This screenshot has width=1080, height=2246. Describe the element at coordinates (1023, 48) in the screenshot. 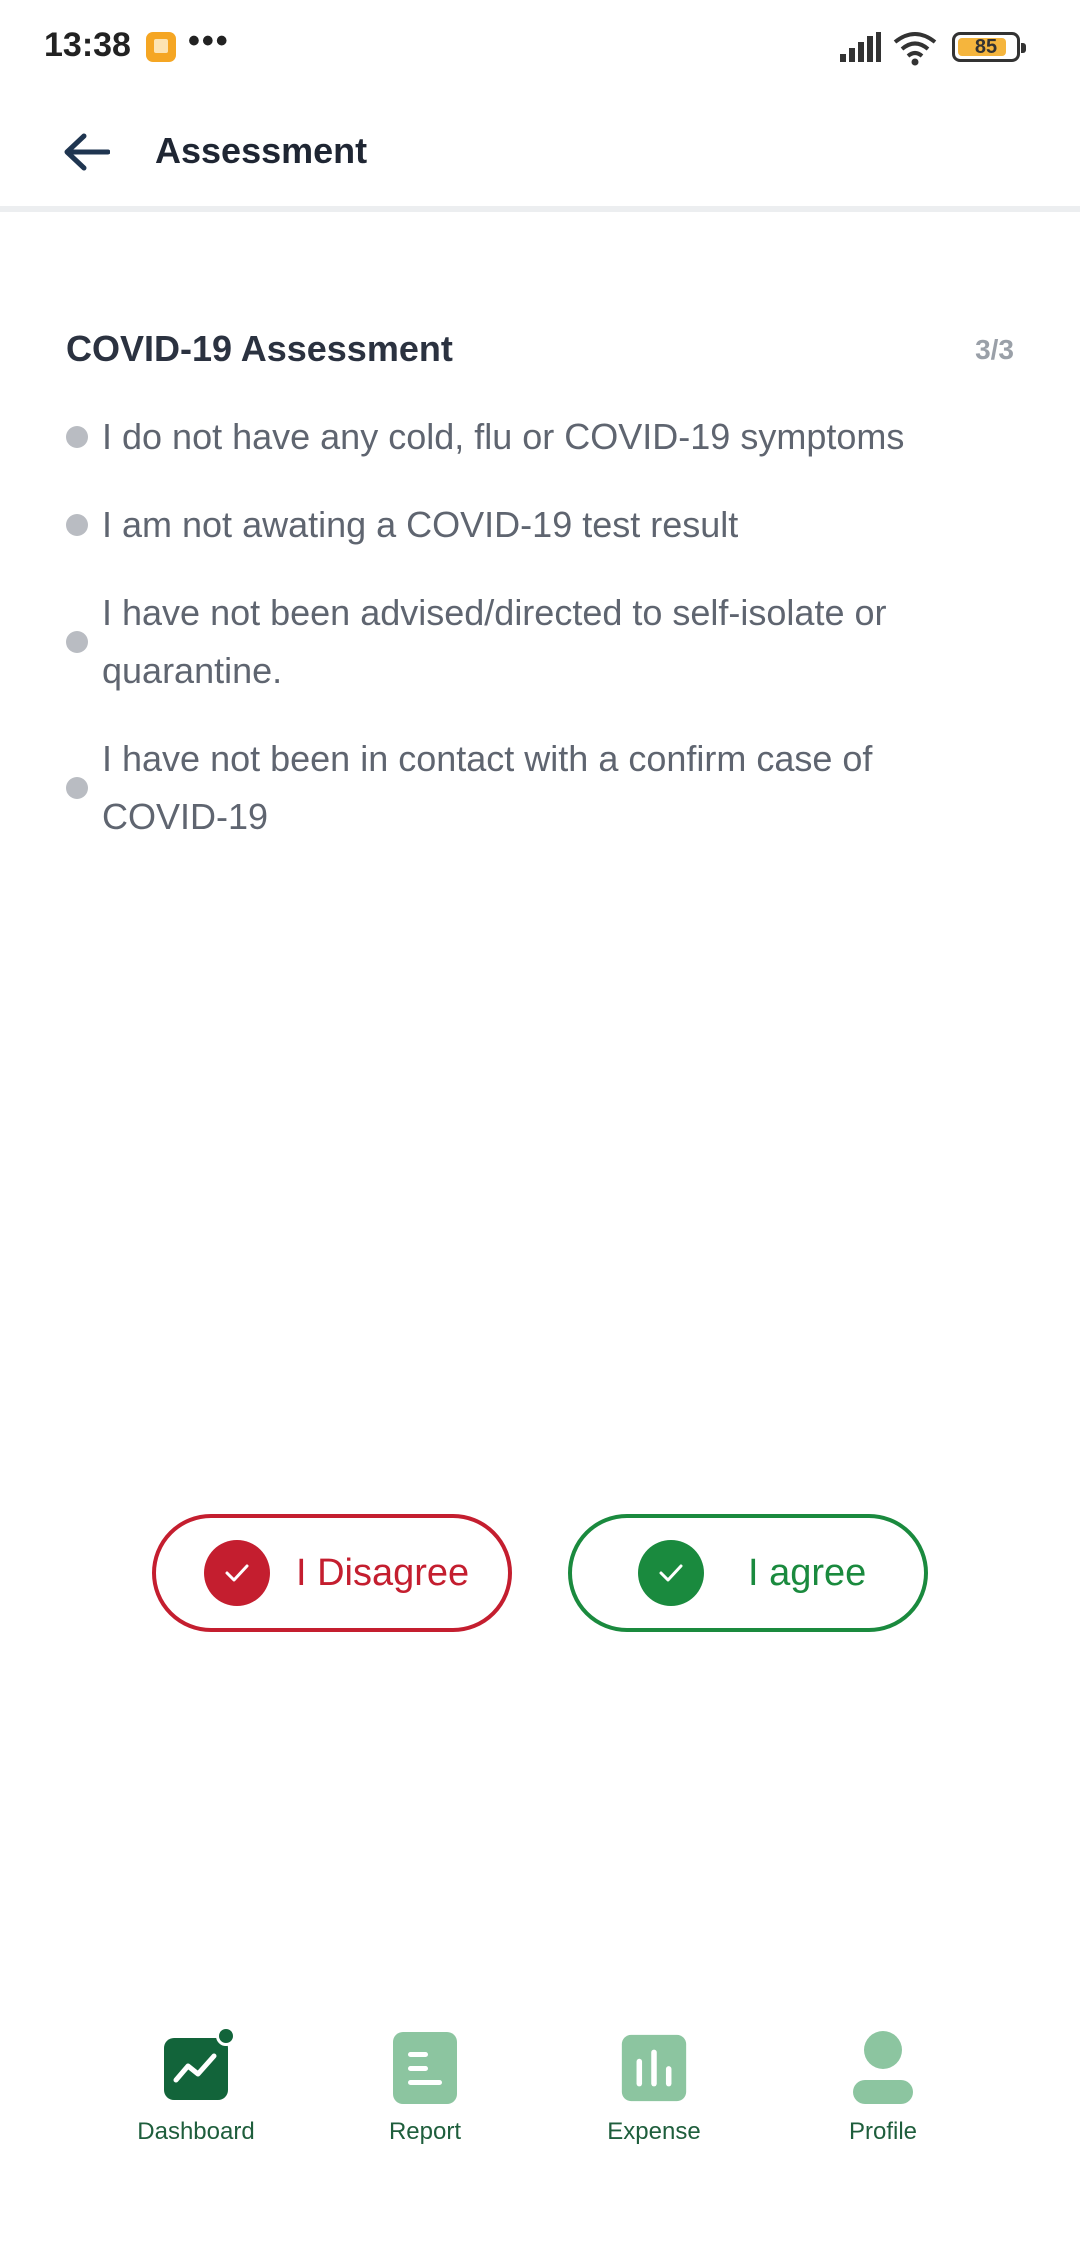

I see `battery-tip` at that location.